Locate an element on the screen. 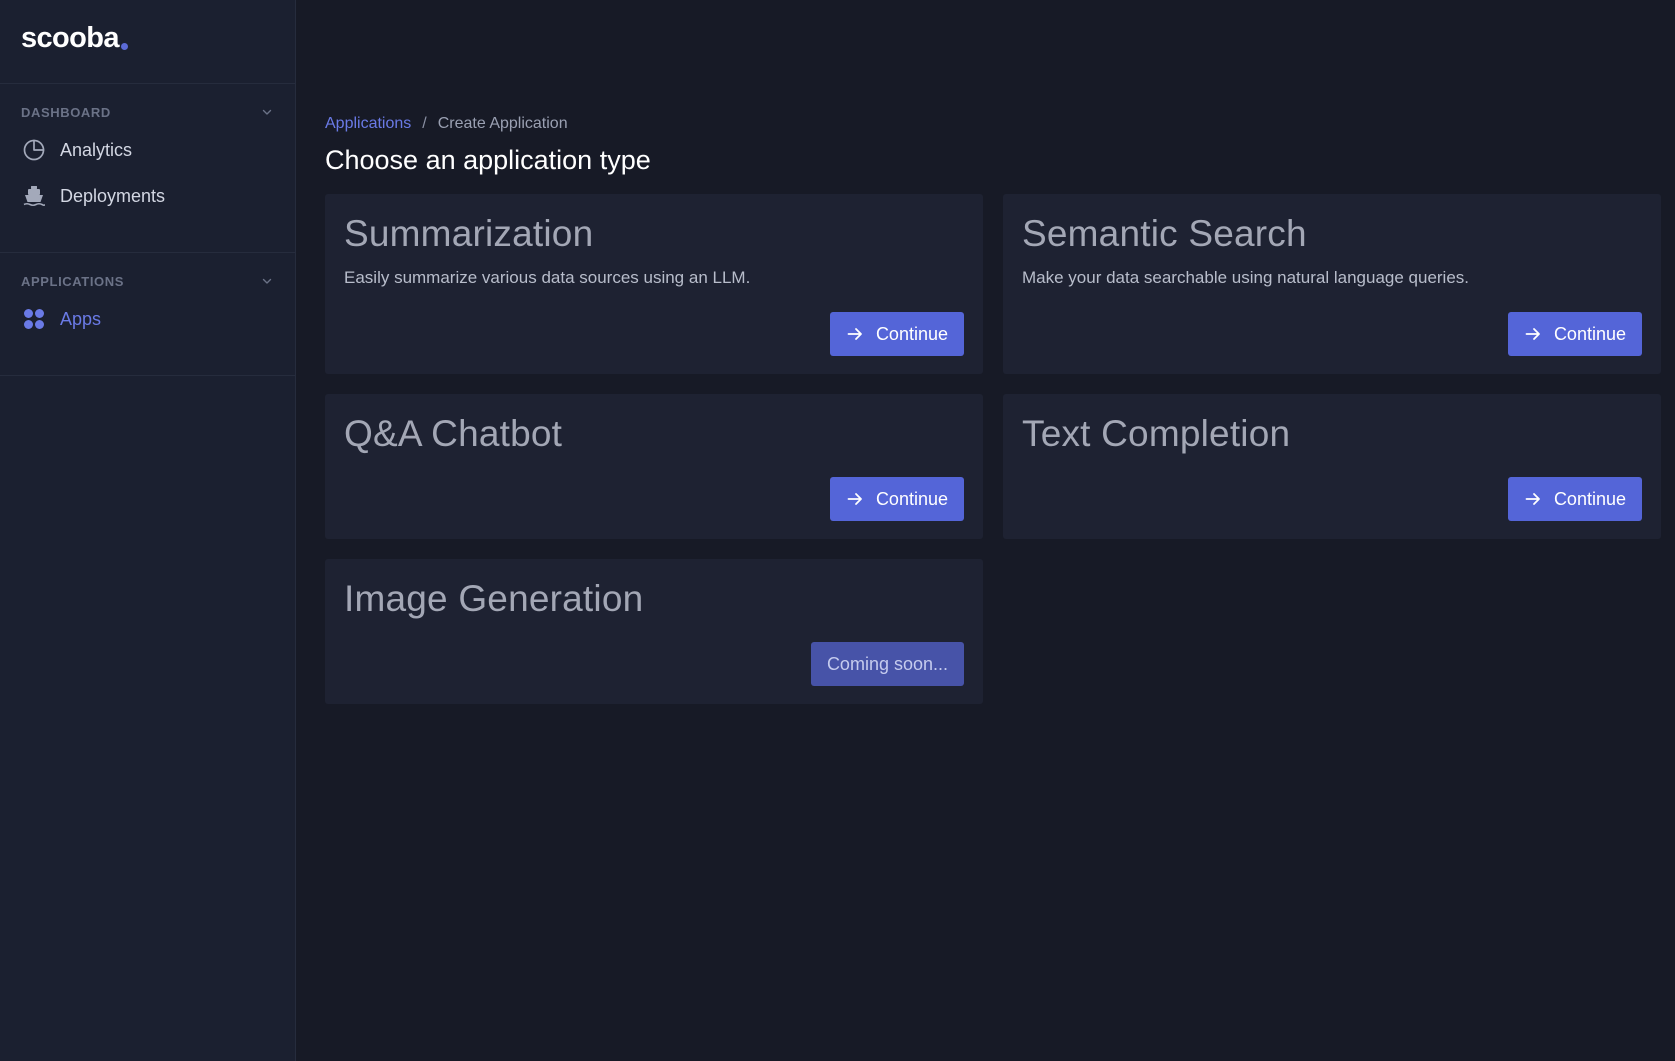 This screenshot has width=1675, height=1061. section-title: APPLICATIONS is located at coordinates (73, 281).